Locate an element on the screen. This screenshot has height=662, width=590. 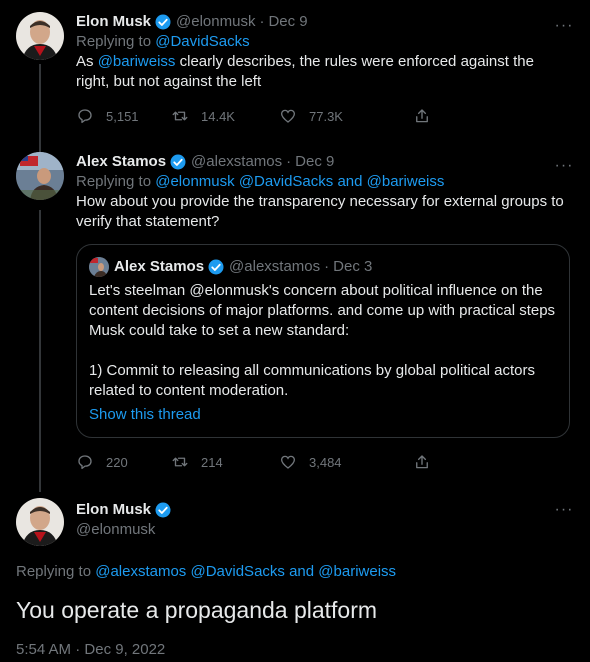
like-count: 3,484 is located at coordinates (325, 462).